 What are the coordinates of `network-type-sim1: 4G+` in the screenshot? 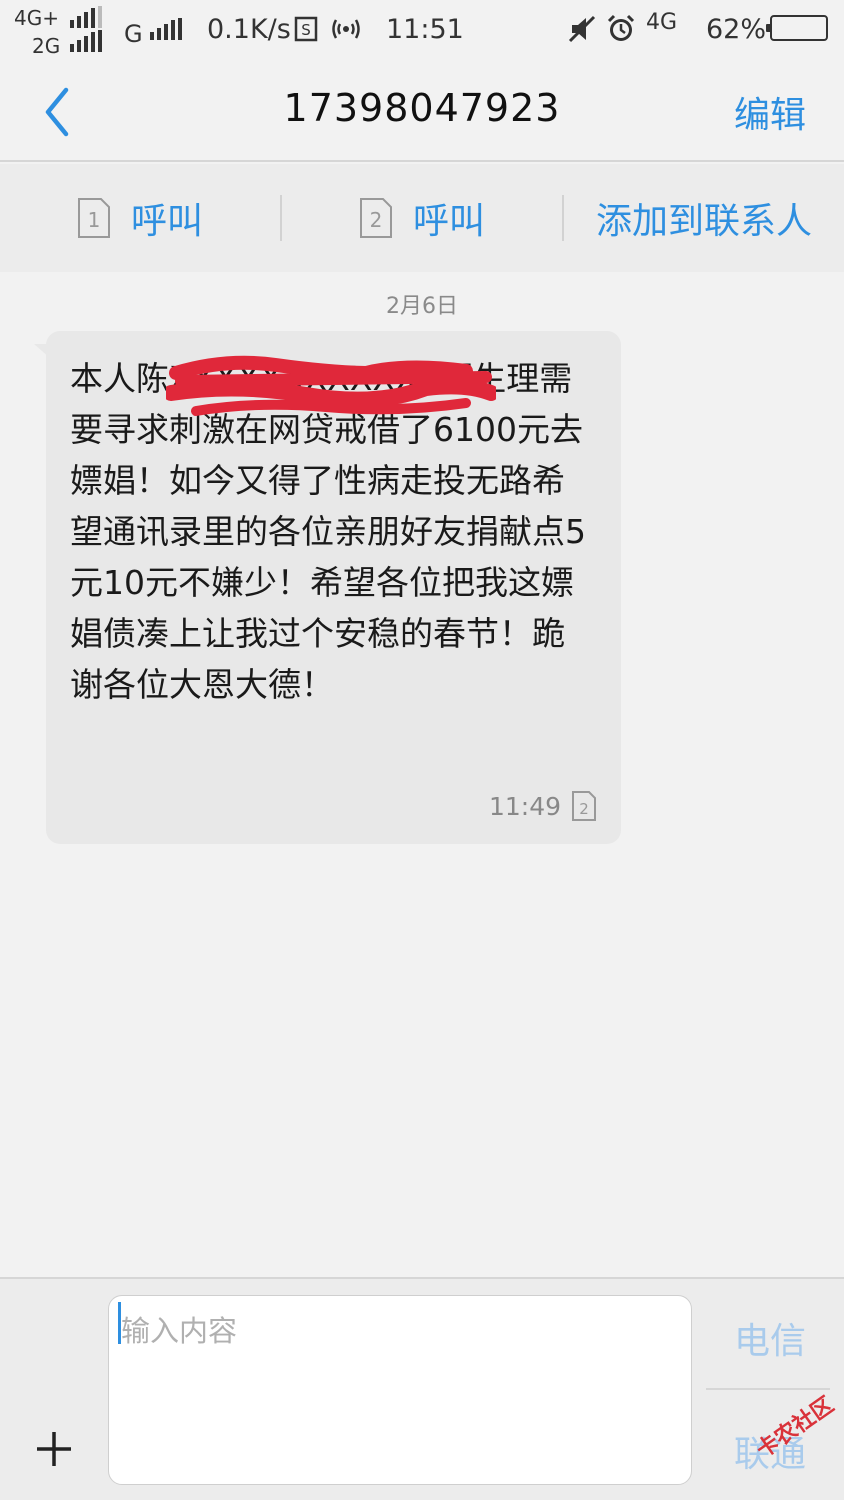 It's located at (36, 18).